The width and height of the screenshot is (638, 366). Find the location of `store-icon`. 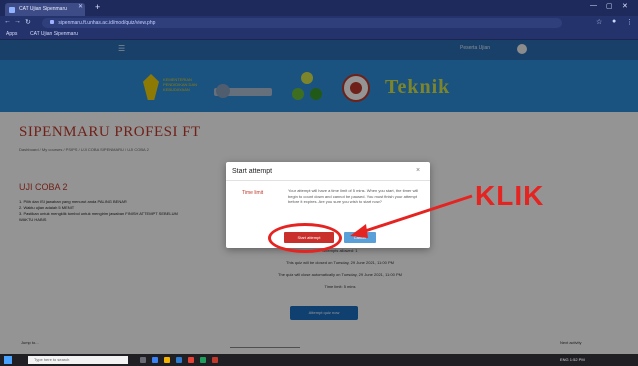

store-icon is located at coordinates (179, 360).